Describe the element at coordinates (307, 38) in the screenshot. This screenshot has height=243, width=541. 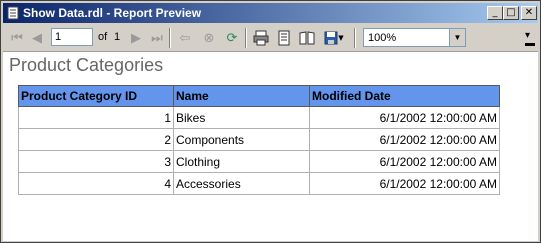
I see `page-setup-icon` at that location.